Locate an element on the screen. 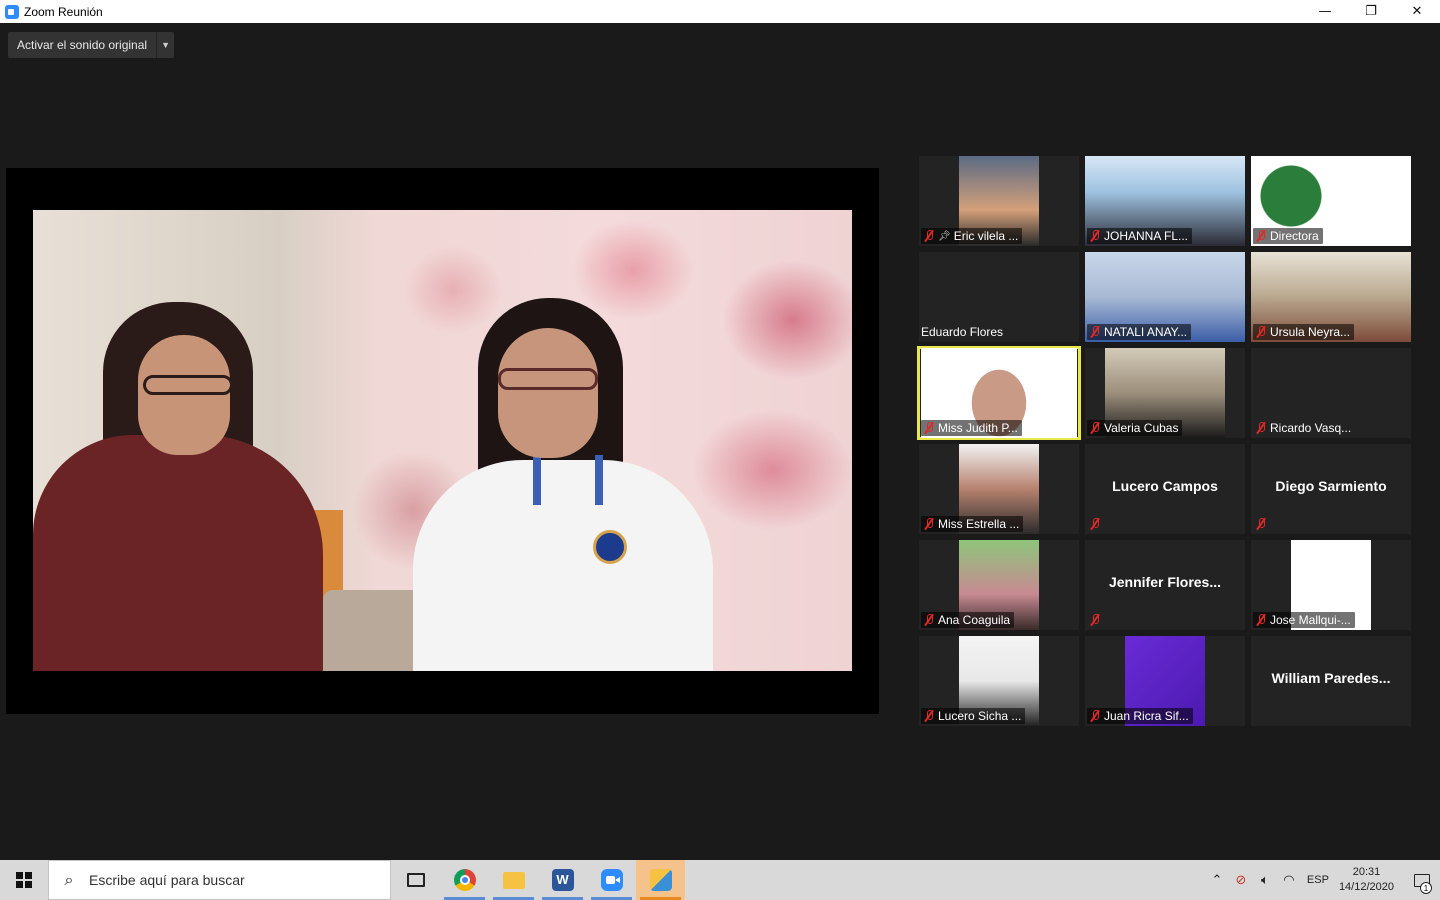 The height and width of the screenshot is (900, 1440). word-icon: W is located at coordinates (562, 880).